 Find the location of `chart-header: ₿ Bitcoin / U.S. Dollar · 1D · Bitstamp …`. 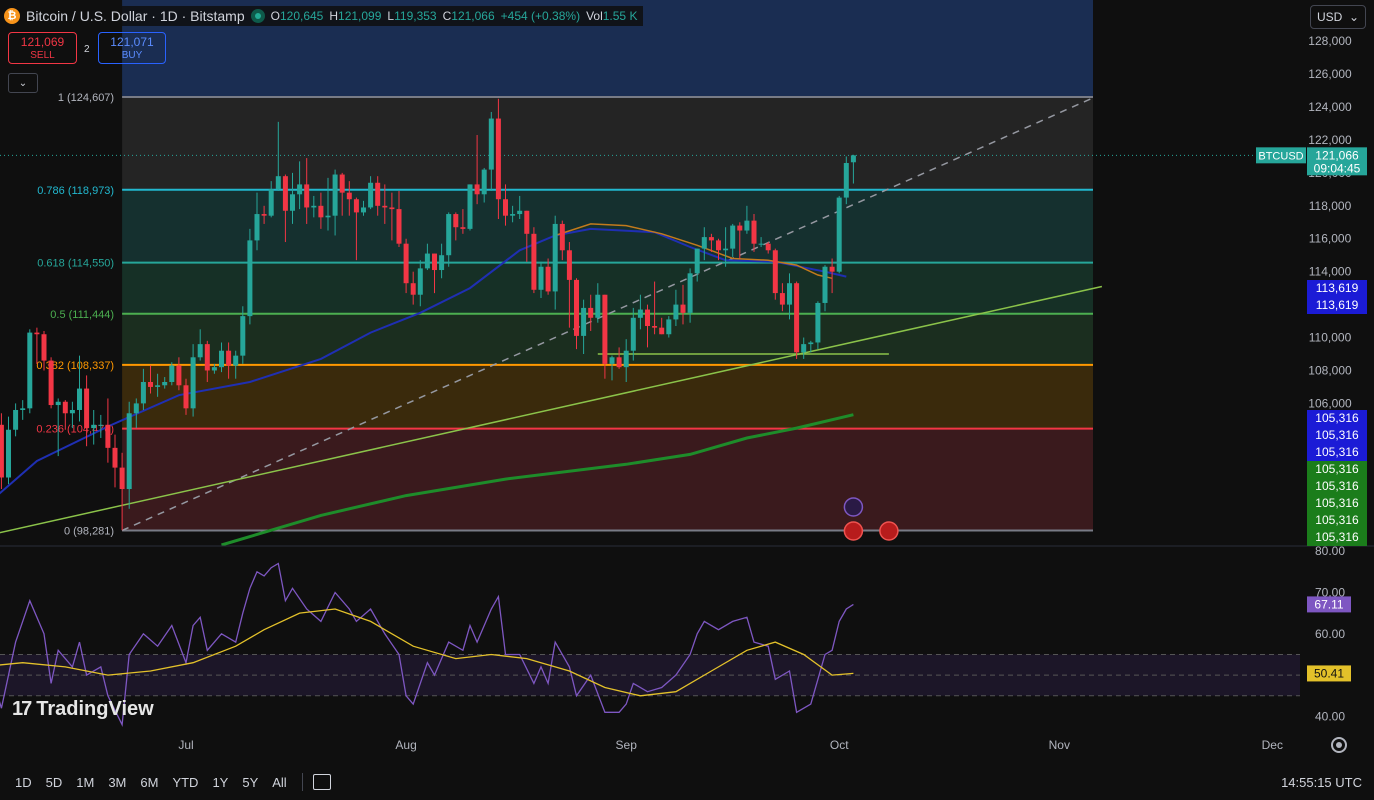

chart-header: ₿ Bitcoin / U.S. Dollar · 1D · Bitstamp … is located at coordinates (324, 16).